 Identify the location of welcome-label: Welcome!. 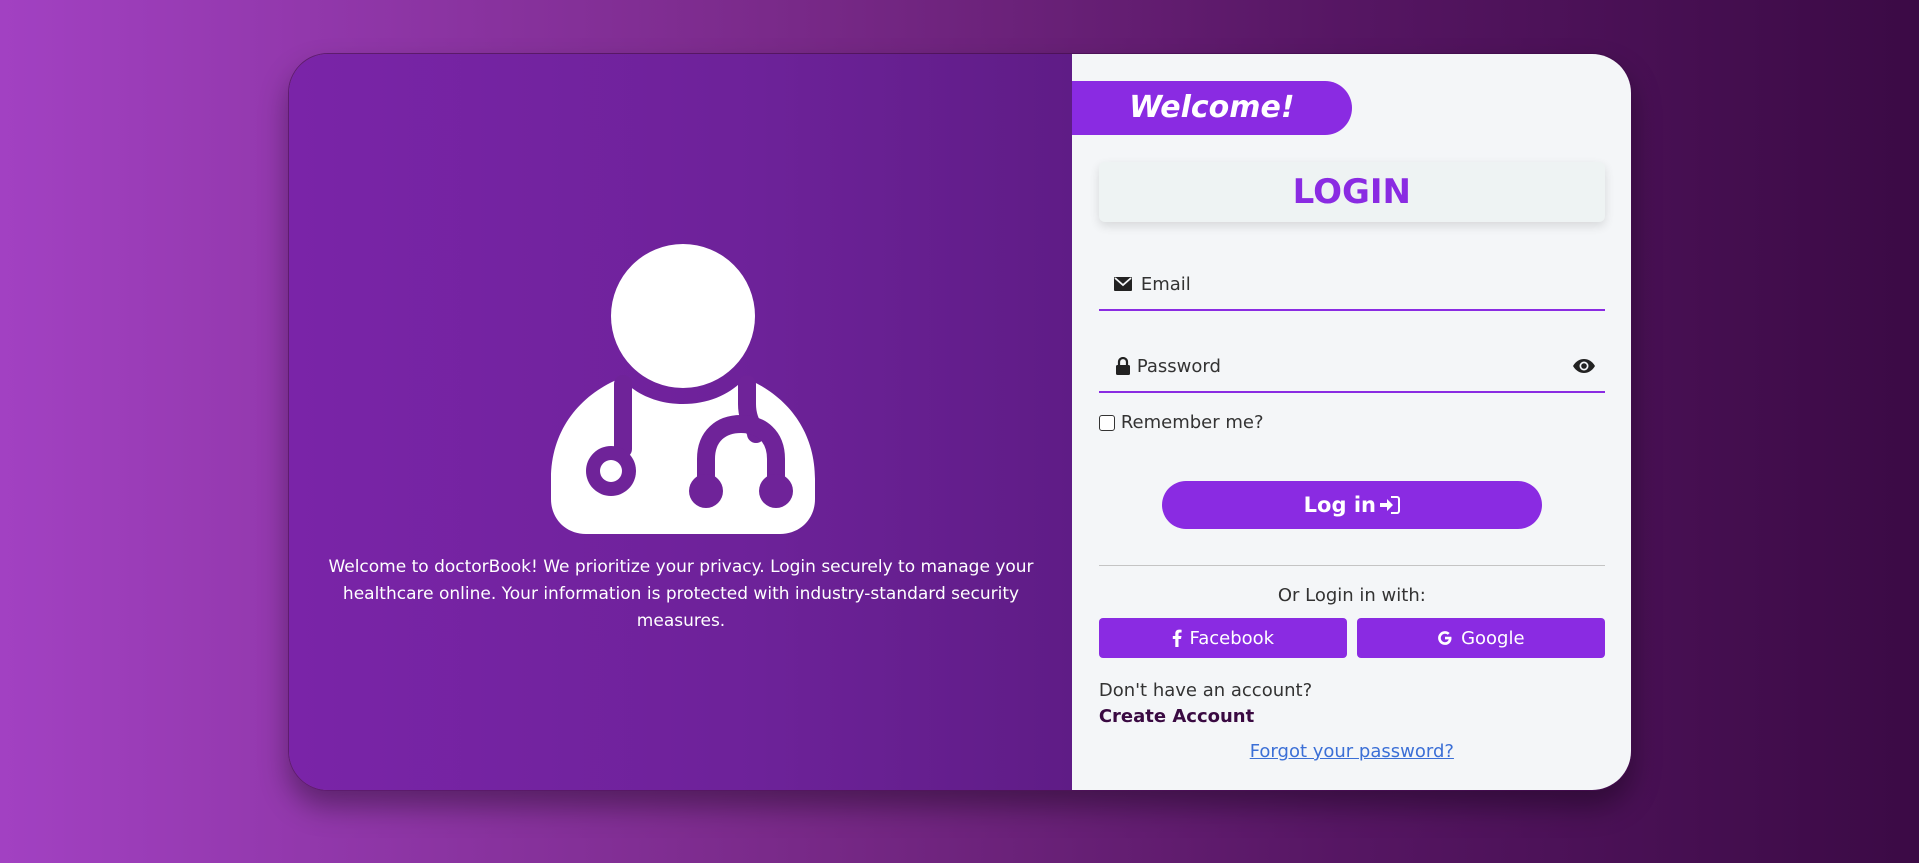
(1211, 108).